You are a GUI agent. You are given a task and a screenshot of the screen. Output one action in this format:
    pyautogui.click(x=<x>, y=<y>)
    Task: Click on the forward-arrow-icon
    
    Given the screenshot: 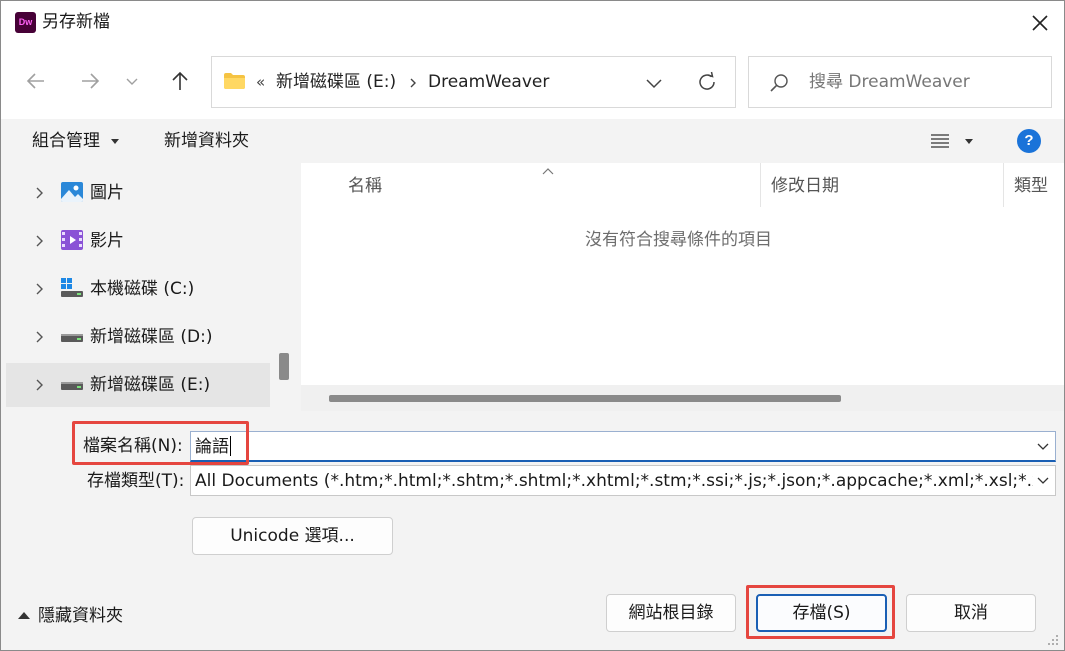 What is the action you would take?
    pyautogui.click(x=90, y=81)
    